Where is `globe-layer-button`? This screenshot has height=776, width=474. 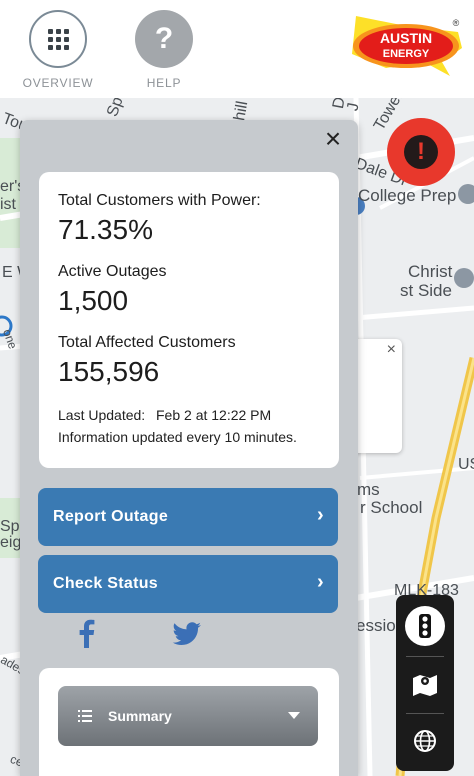
globe-layer-button is located at coordinates (425, 741).